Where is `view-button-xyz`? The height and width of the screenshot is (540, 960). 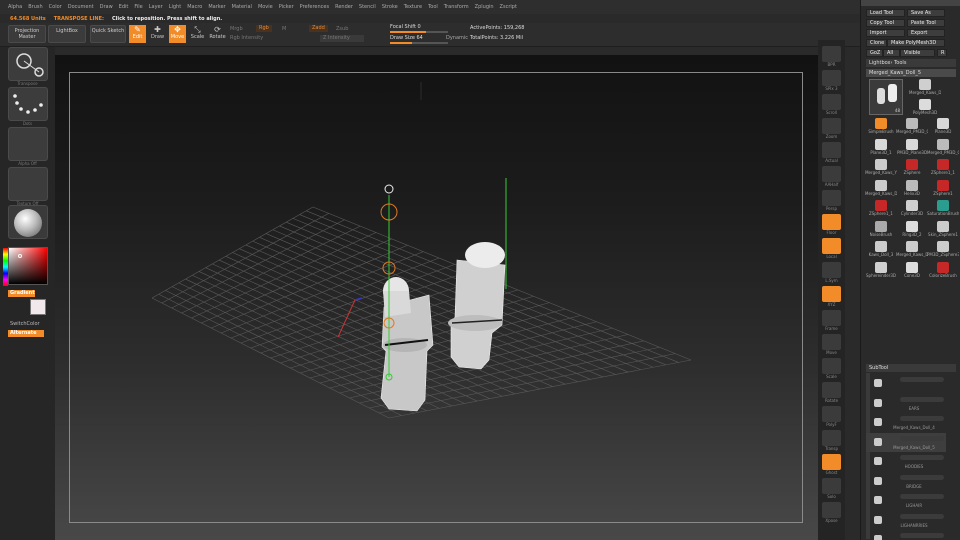 view-button-xyz is located at coordinates (831, 294).